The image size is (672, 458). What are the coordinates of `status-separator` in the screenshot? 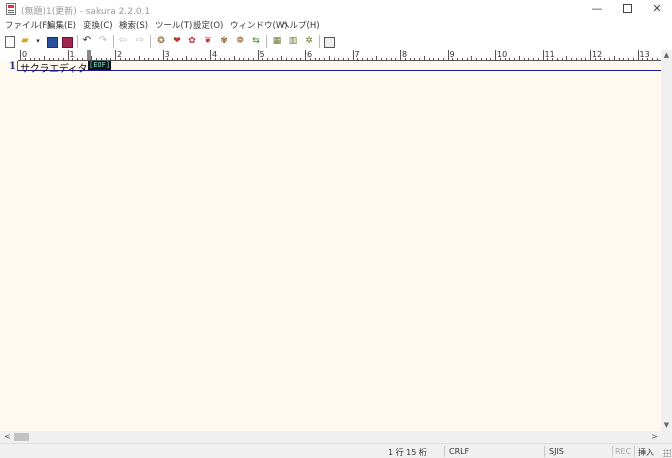 It's located at (612, 451).